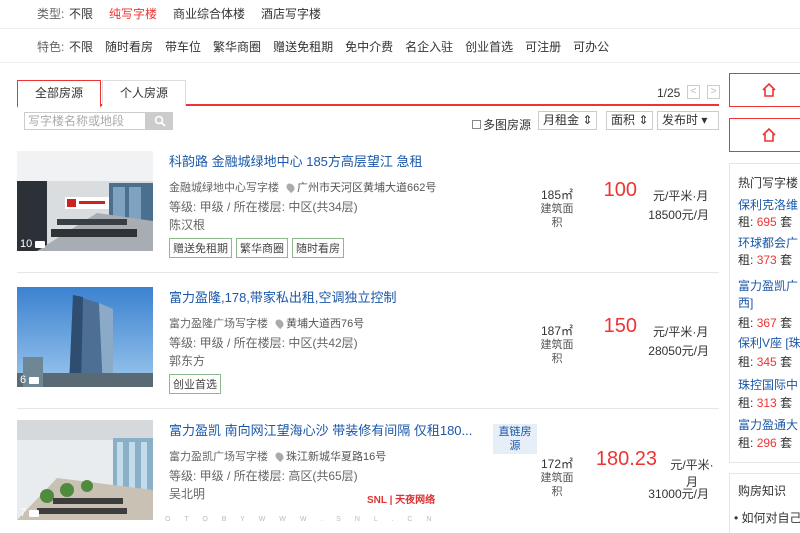  What do you see at coordinates (144, 93) in the screenshot?
I see `tab-personal-listings: 个人房源` at bounding box center [144, 93].